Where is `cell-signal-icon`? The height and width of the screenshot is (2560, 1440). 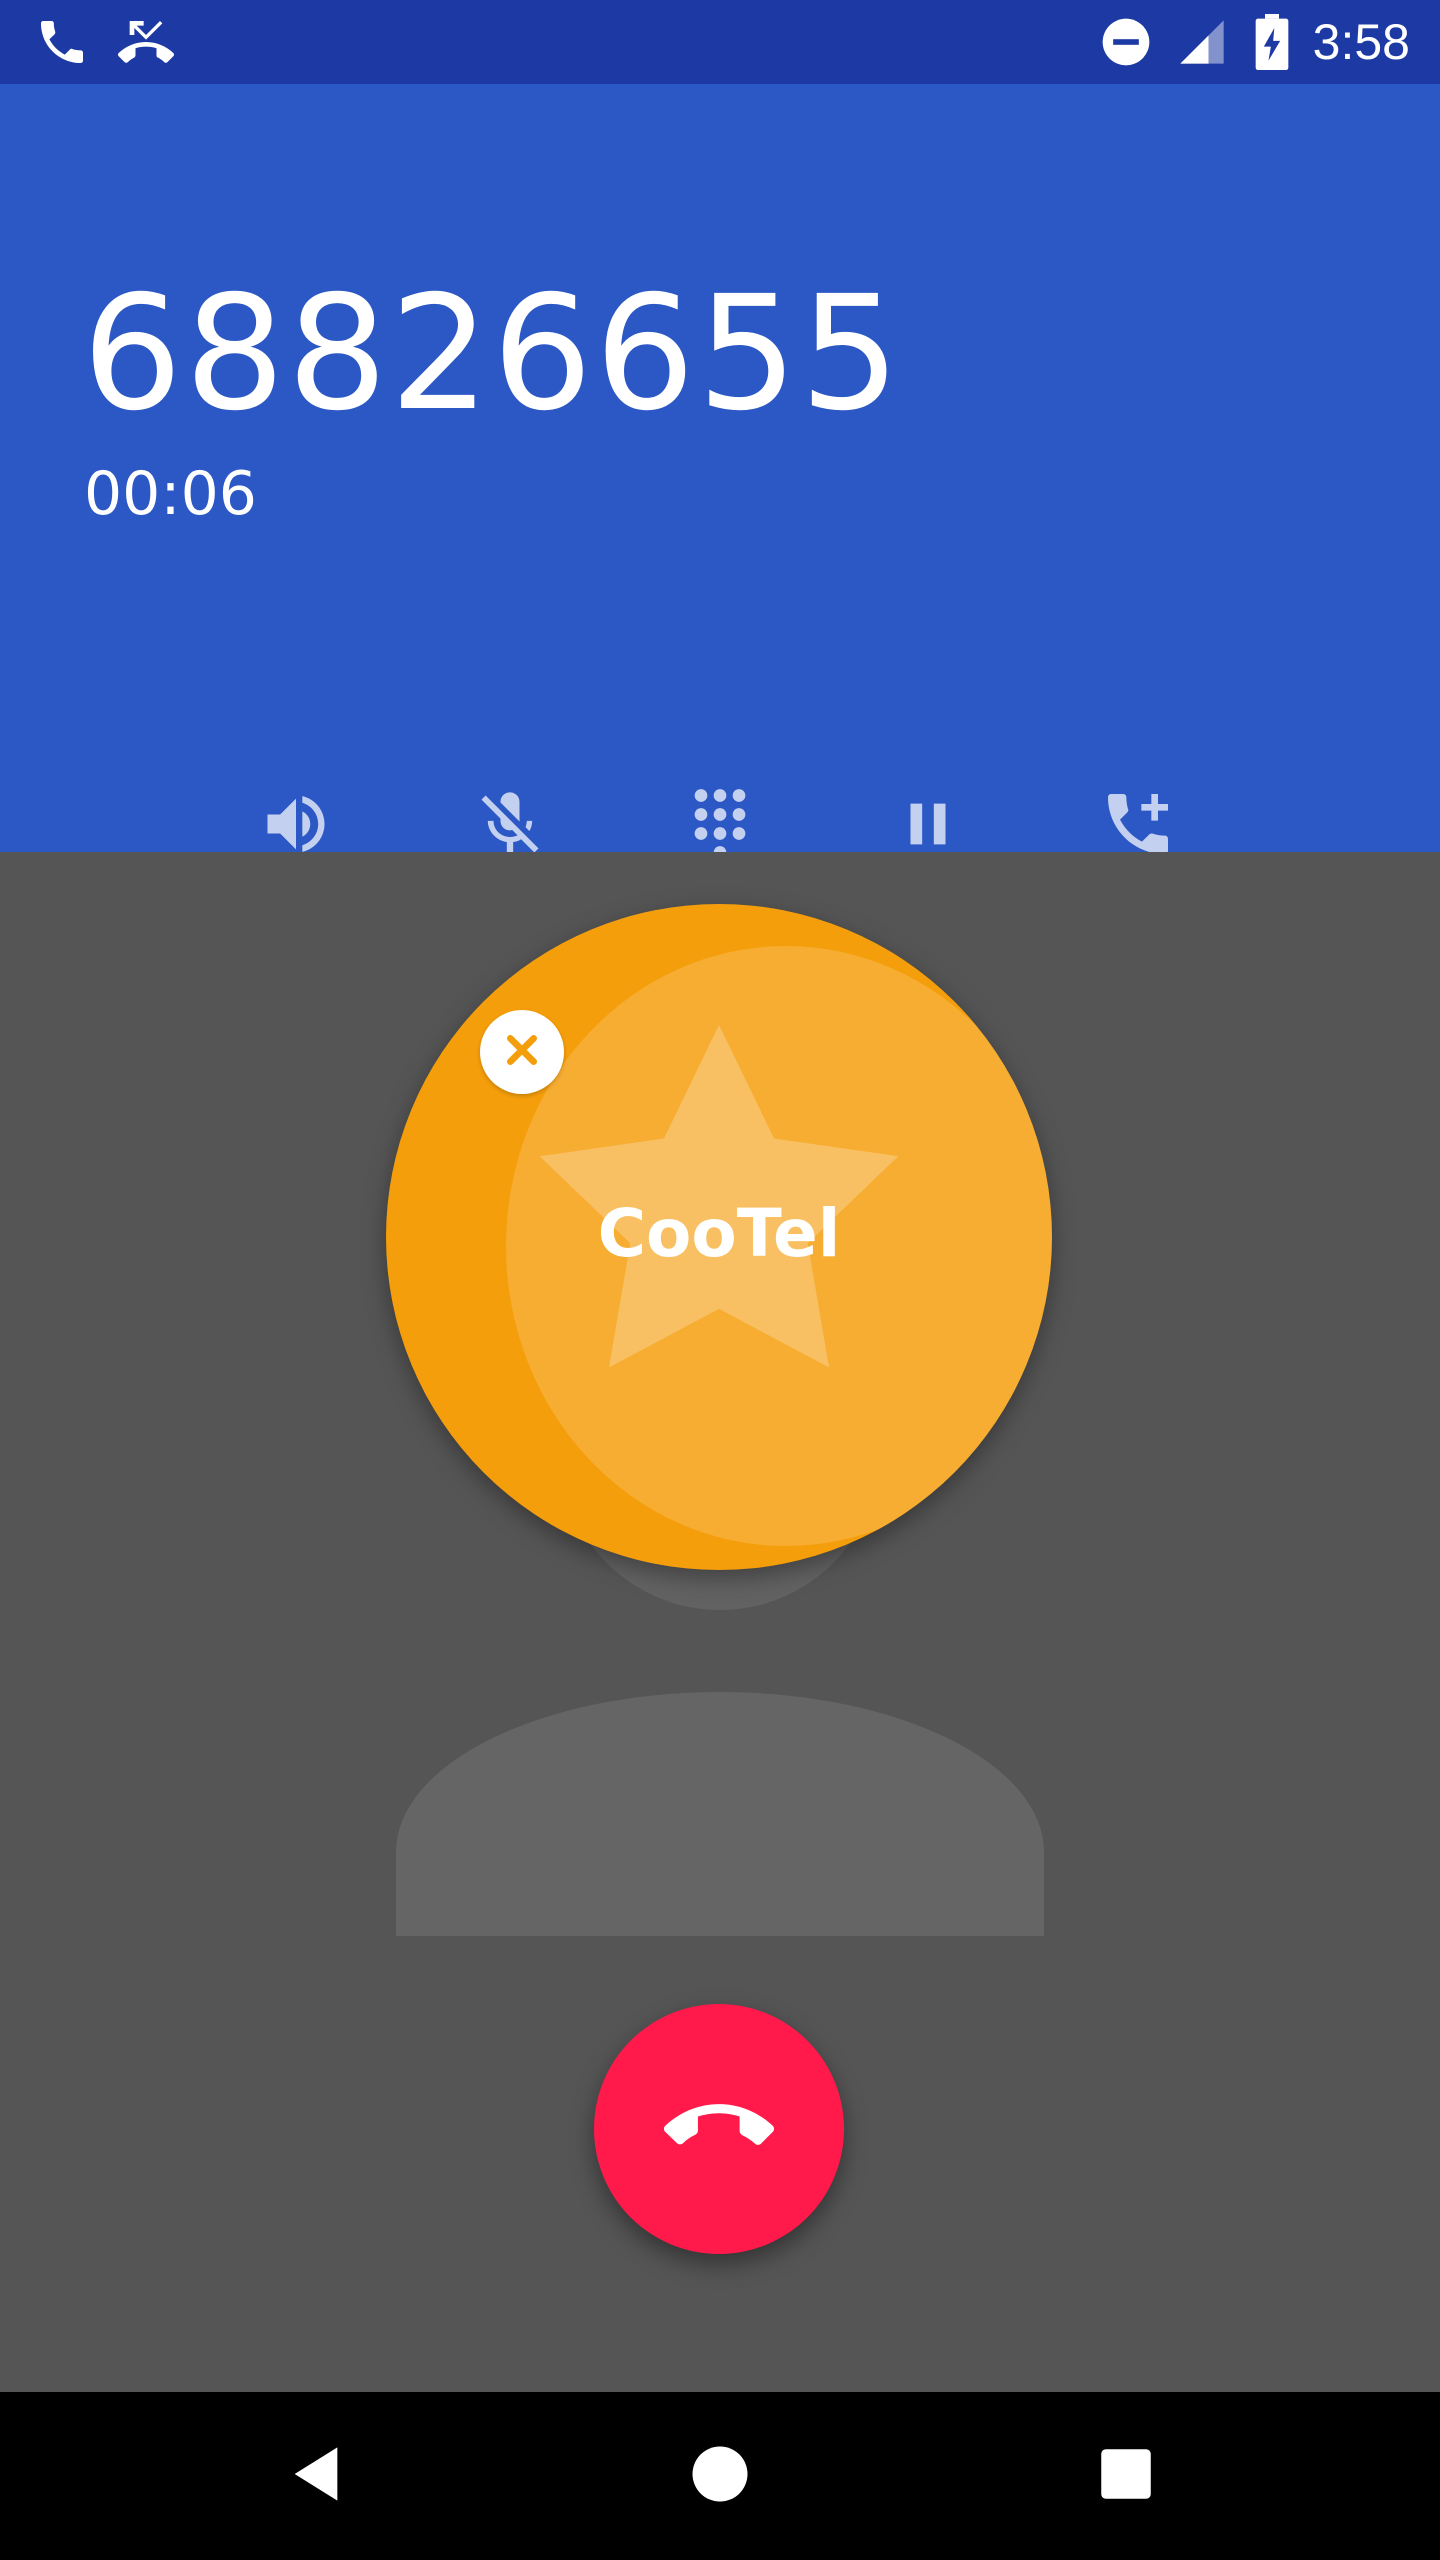
cell-signal-icon is located at coordinates (1202, 44).